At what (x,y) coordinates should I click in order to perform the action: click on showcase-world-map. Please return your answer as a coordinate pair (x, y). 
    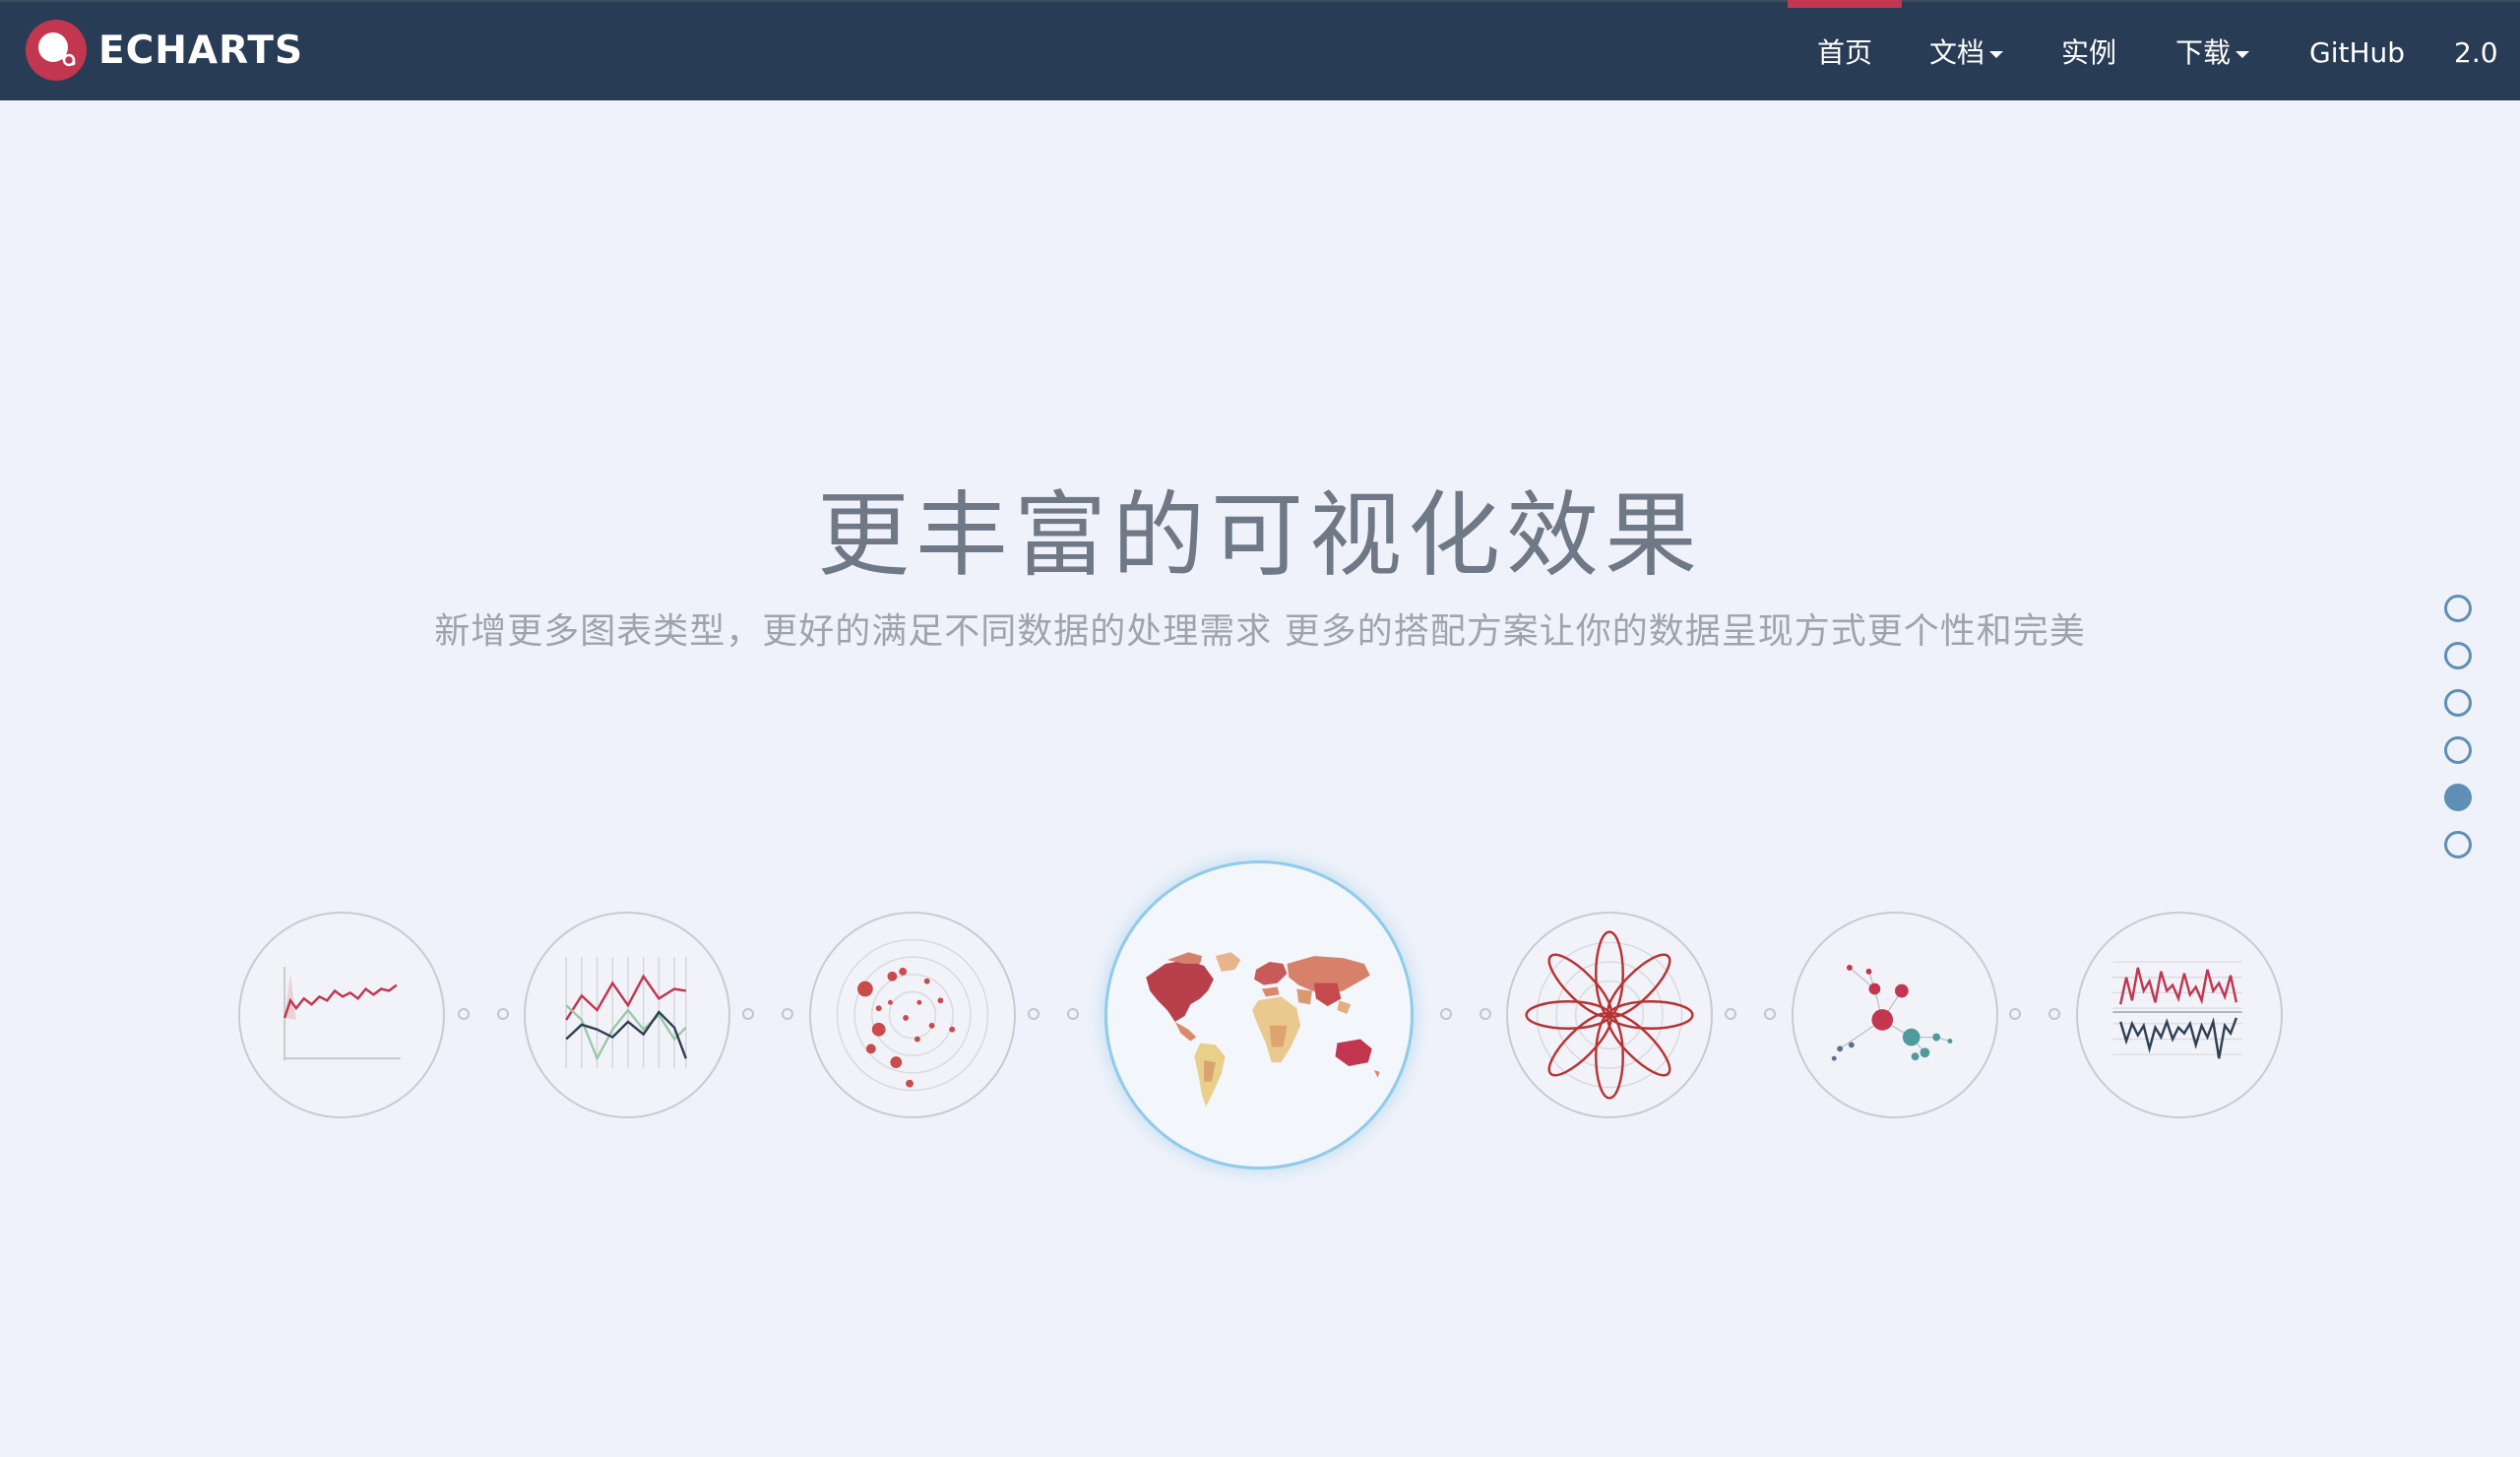
    Looking at the image, I should click on (1259, 1015).